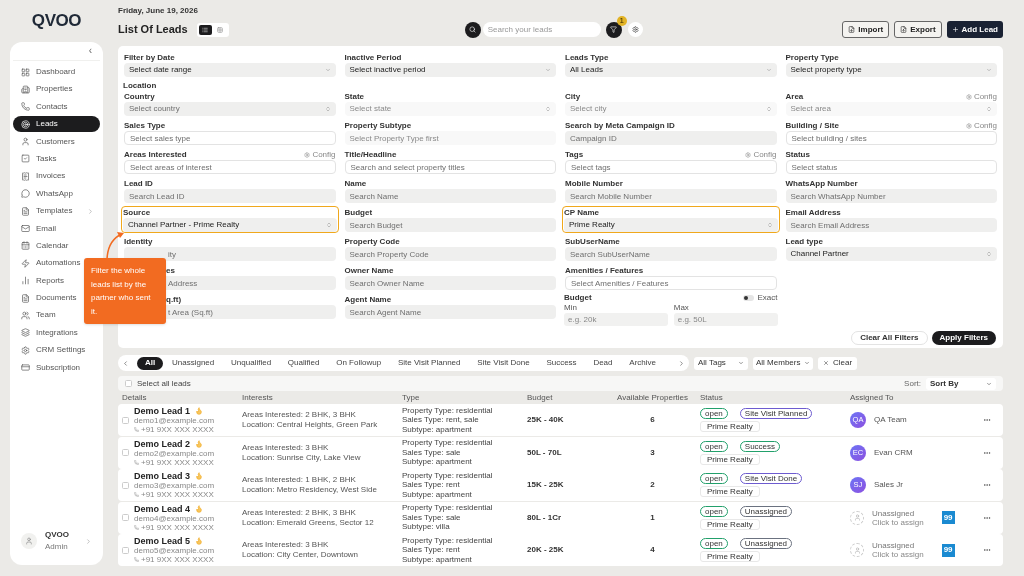  What do you see at coordinates (503, 363) in the screenshot?
I see `status-tab: Site Visit Done` at bounding box center [503, 363].